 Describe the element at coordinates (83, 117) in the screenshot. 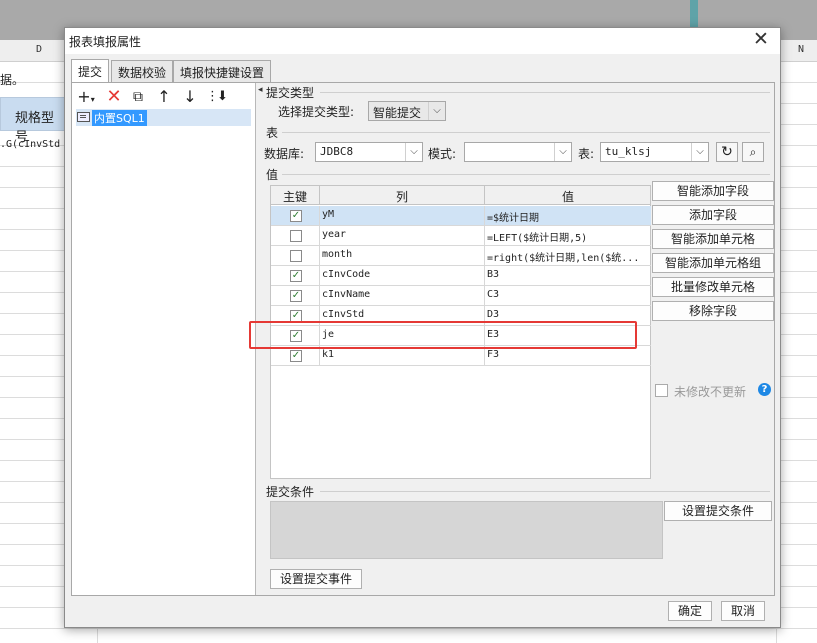

I see `table-icon` at that location.